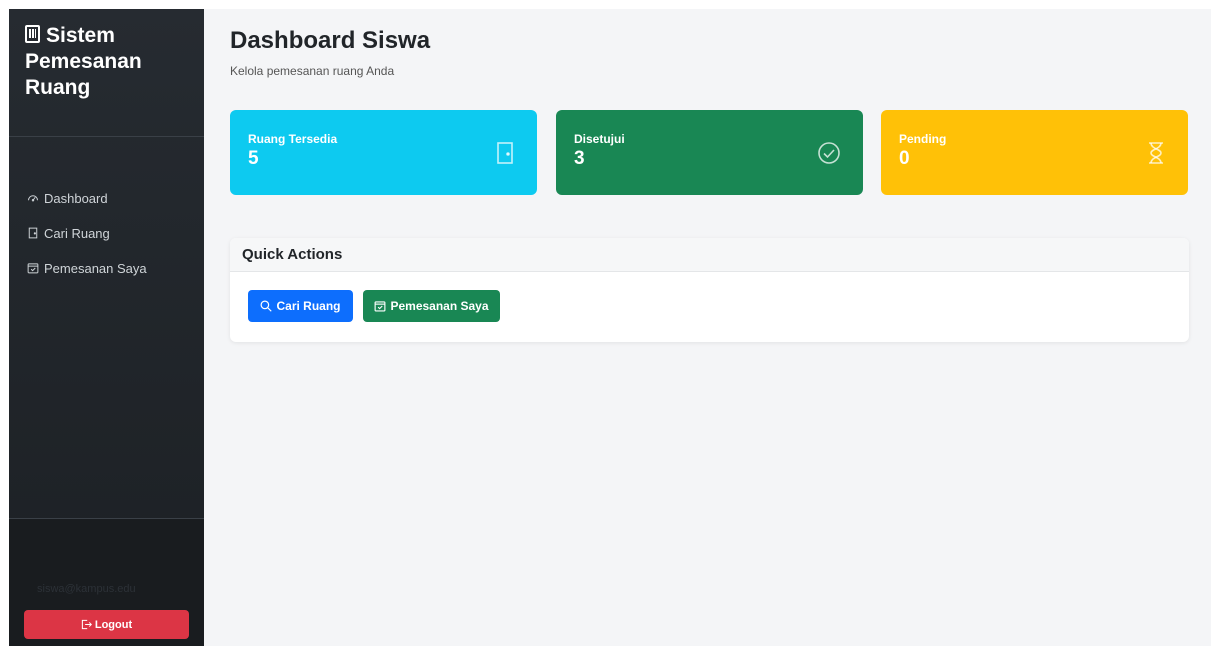 This screenshot has width=1211, height=646. I want to click on logout-label: Logout, so click(113, 624).